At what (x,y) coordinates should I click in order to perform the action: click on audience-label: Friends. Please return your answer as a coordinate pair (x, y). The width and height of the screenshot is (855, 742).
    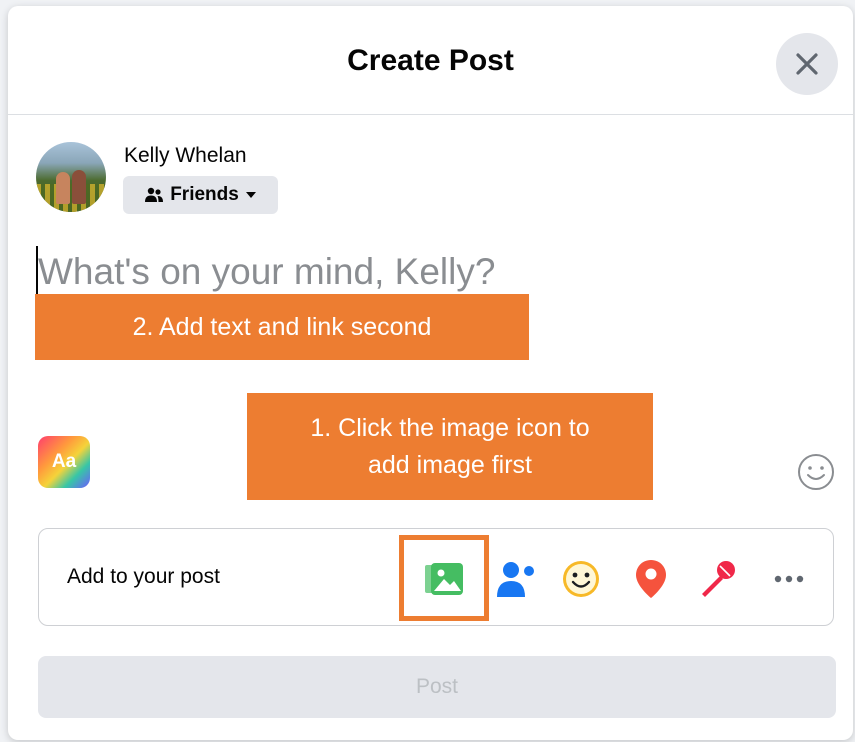
    Looking at the image, I should click on (204, 194).